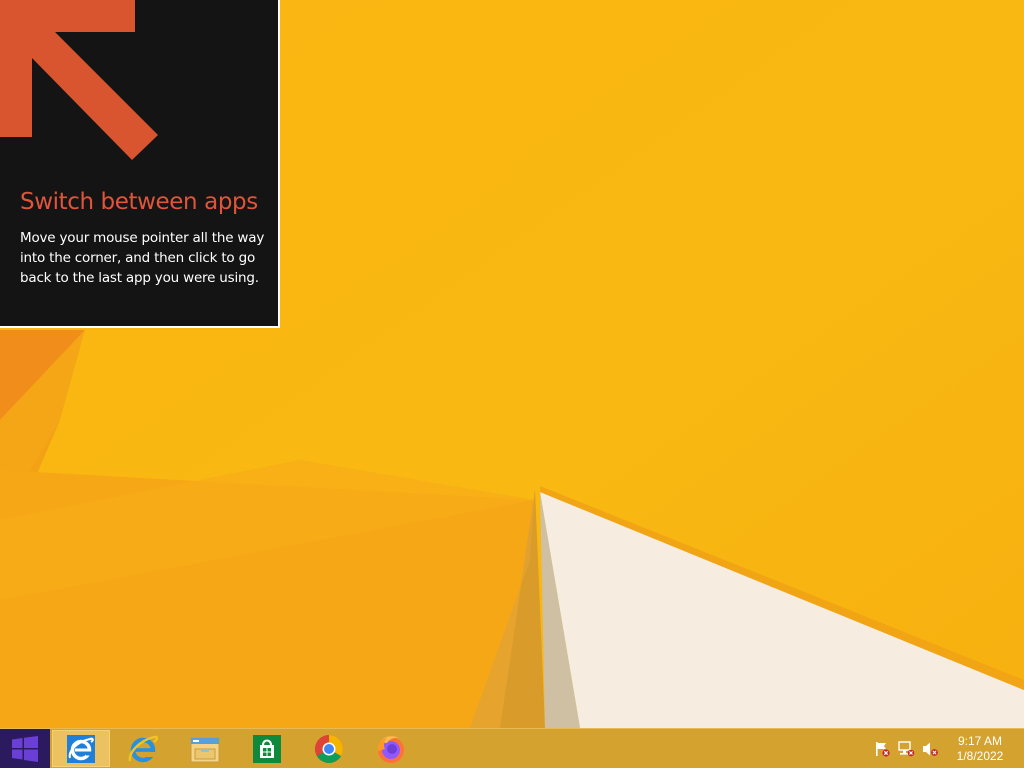  What do you see at coordinates (980, 756) in the screenshot?
I see `clock-date: 1/8/2022` at bounding box center [980, 756].